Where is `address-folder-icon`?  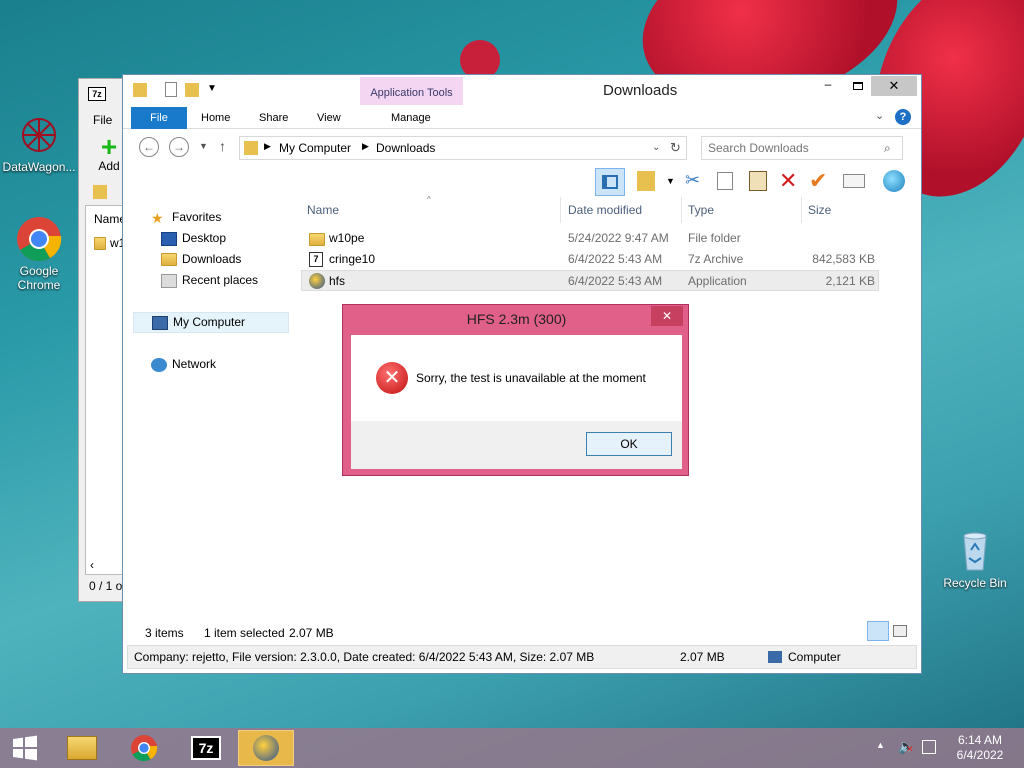 address-folder-icon is located at coordinates (251, 148).